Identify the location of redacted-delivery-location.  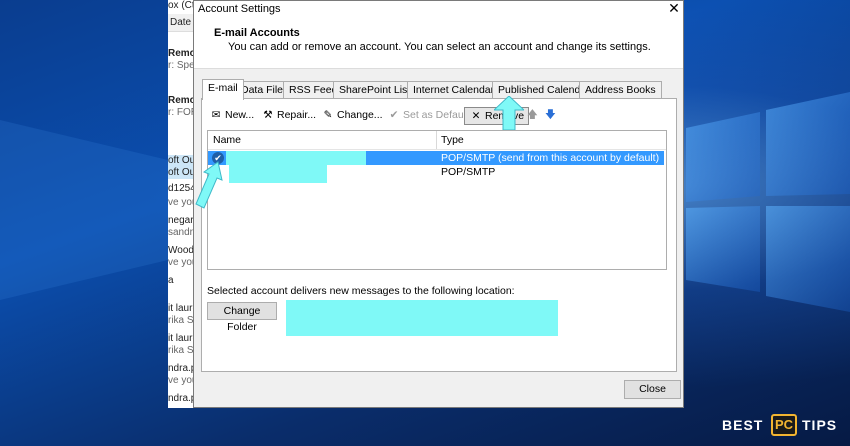
(422, 318).